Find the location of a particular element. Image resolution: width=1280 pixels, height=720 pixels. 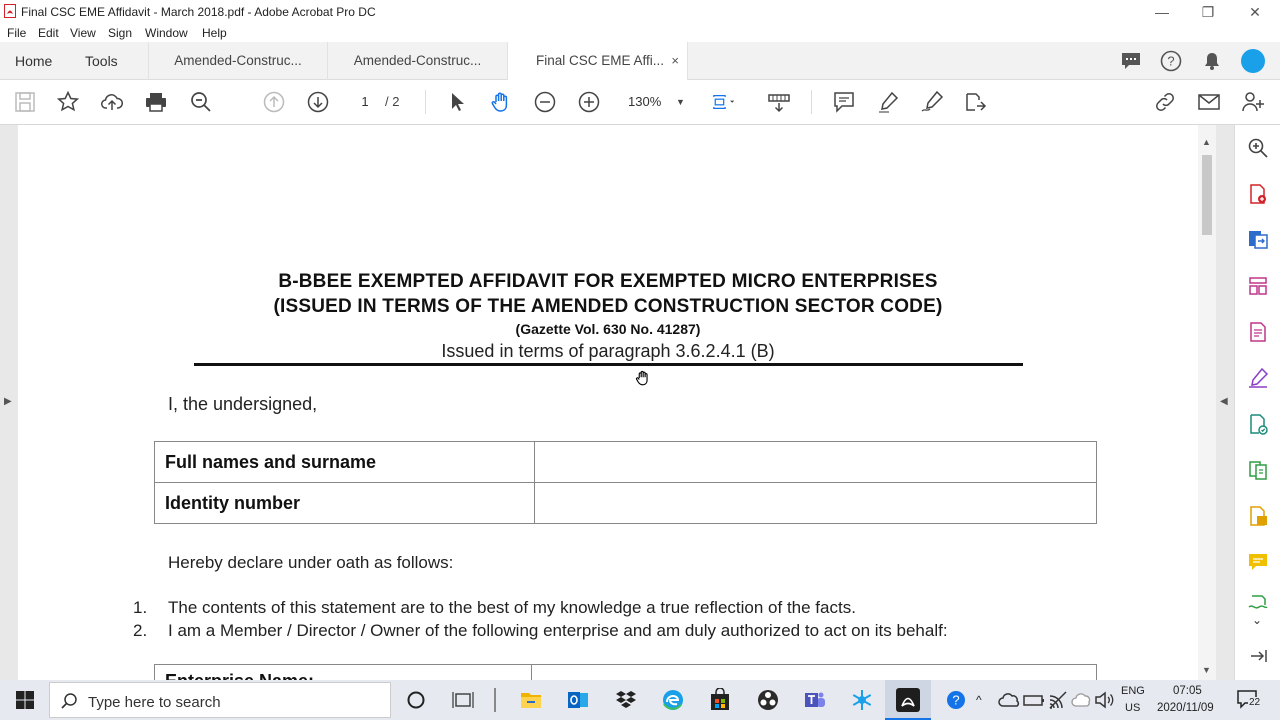

tray-expand-icon: ^ is located at coordinates (979, 700).